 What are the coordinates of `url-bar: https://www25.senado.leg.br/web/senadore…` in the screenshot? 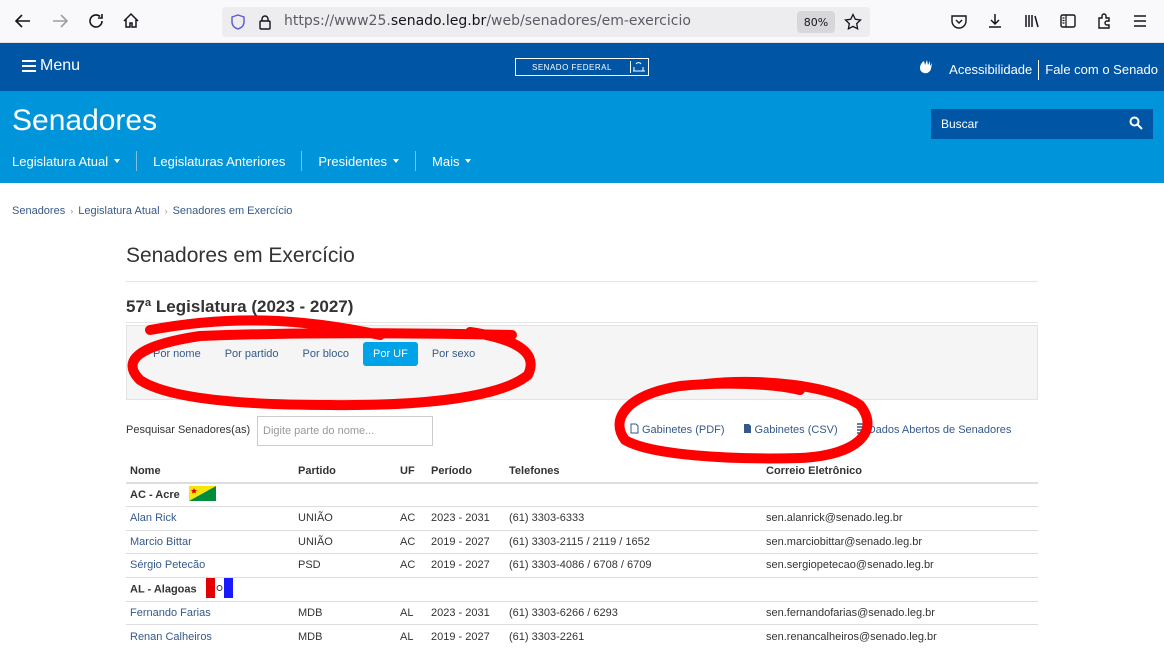 It's located at (546, 22).